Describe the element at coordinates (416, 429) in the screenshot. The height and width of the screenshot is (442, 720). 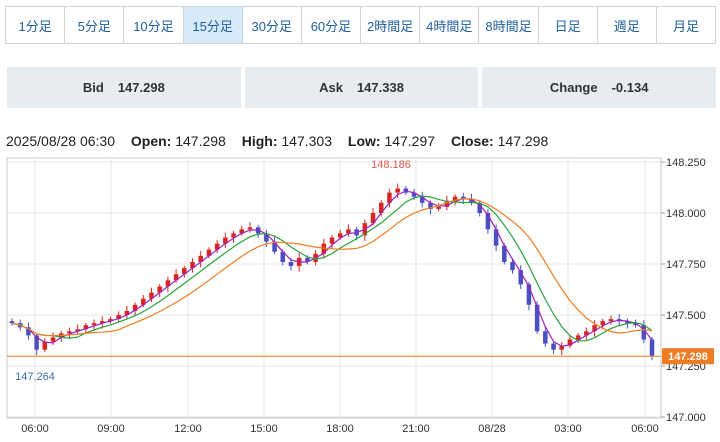
I see `x-tick-label: 21:00` at that location.